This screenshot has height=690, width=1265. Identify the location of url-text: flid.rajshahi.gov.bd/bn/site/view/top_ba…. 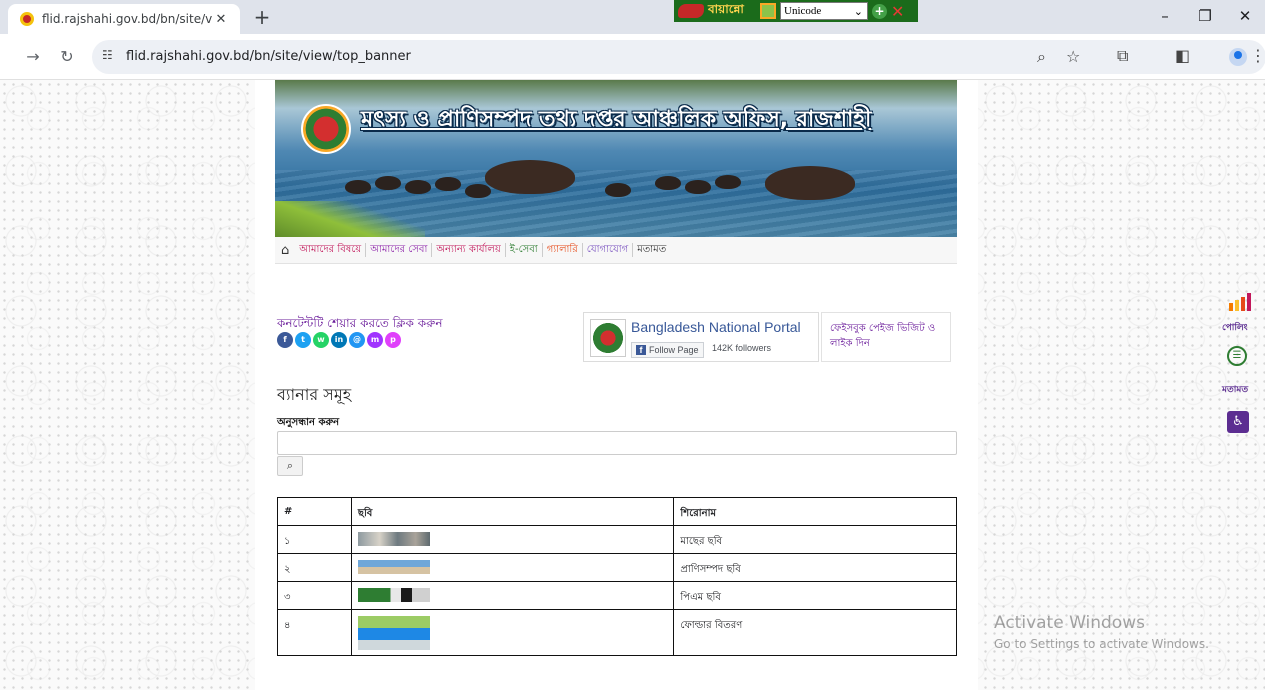
(268, 56).